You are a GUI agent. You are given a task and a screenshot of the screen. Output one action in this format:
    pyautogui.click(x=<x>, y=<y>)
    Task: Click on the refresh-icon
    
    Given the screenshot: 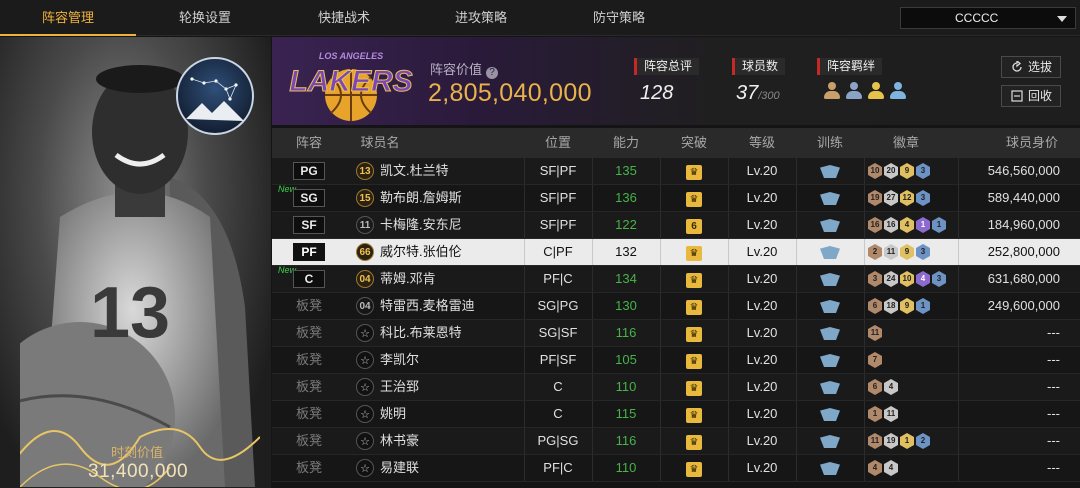 What is the action you would take?
    pyautogui.click(x=1017, y=66)
    